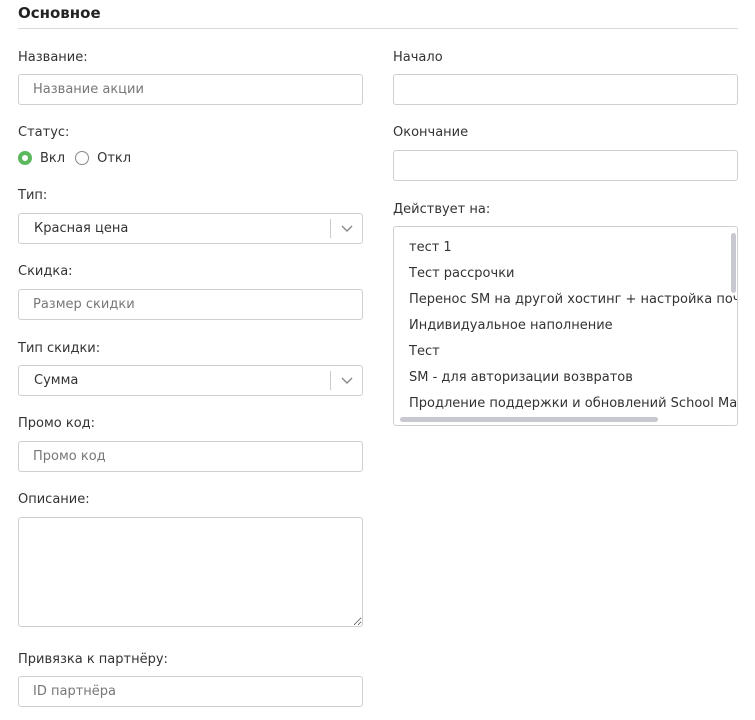  What do you see at coordinates (424, 351) in the screenshot?
I see `list-item: Тест` at bounding box center [424, 351].